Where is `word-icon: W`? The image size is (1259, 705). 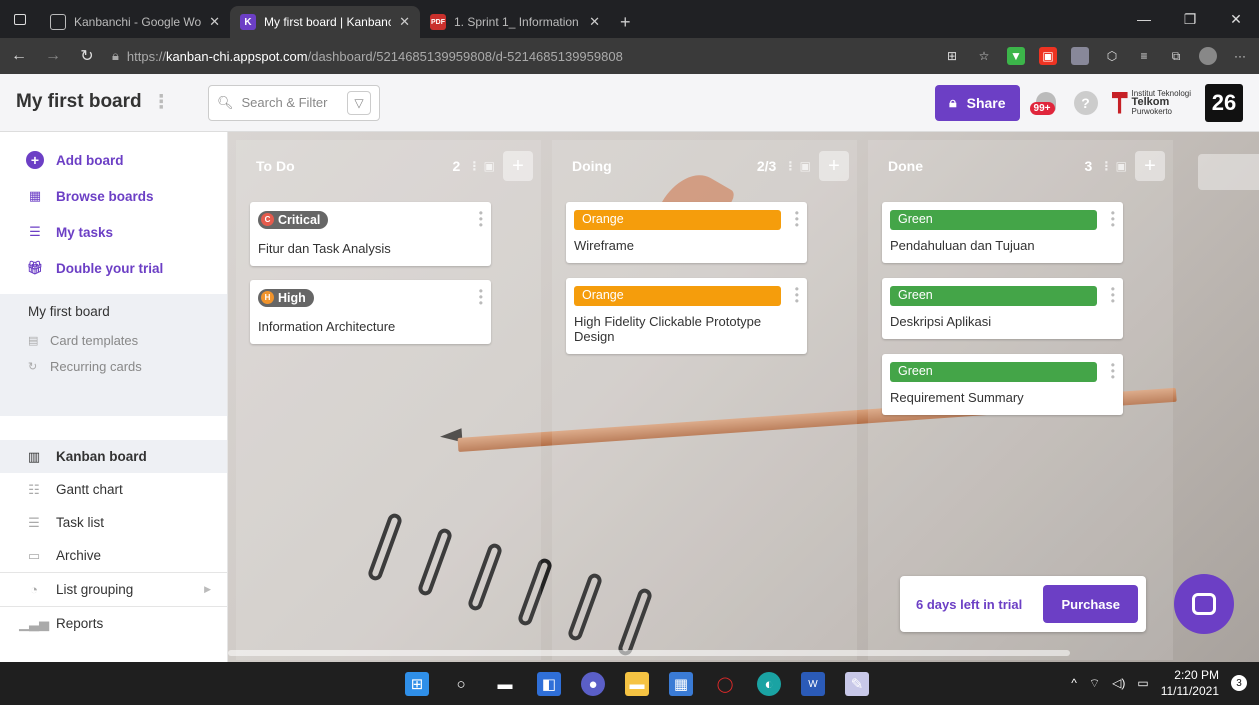
word-icon: W is located at coordinates (813, 684).